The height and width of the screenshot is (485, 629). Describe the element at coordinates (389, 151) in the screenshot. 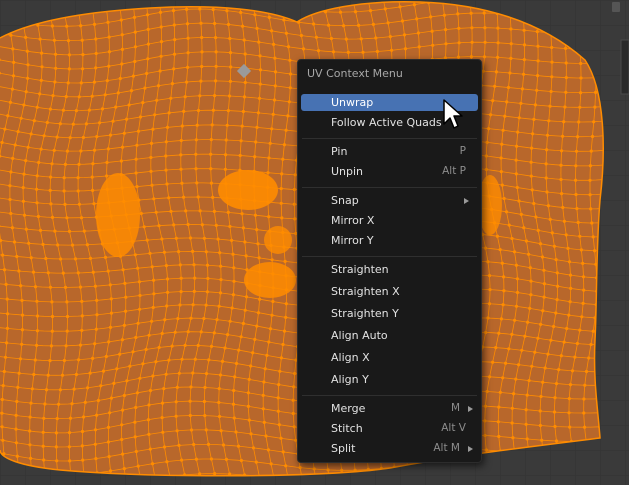

I see `menu-item-pin: Pin P` at that location.